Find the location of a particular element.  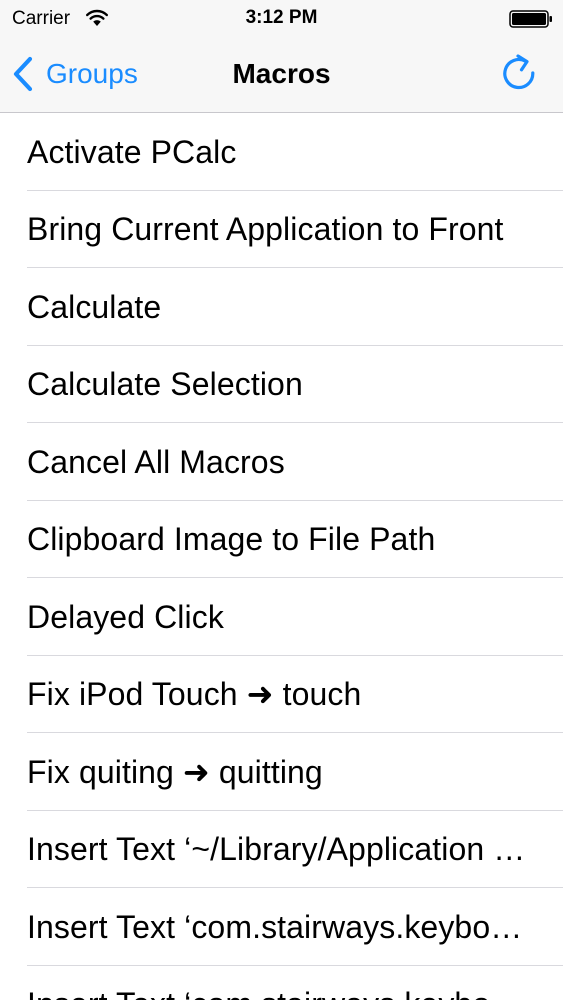

list-item: Calculate Selection is located at coordinates (281, 385).